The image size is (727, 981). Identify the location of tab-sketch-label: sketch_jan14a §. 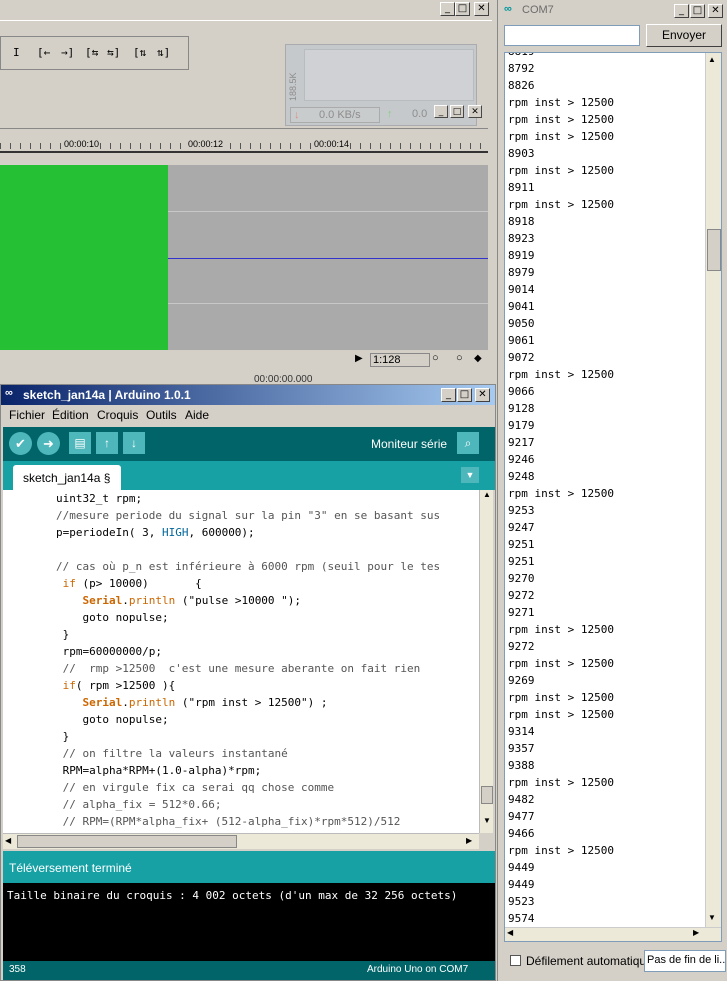
(67, 478).